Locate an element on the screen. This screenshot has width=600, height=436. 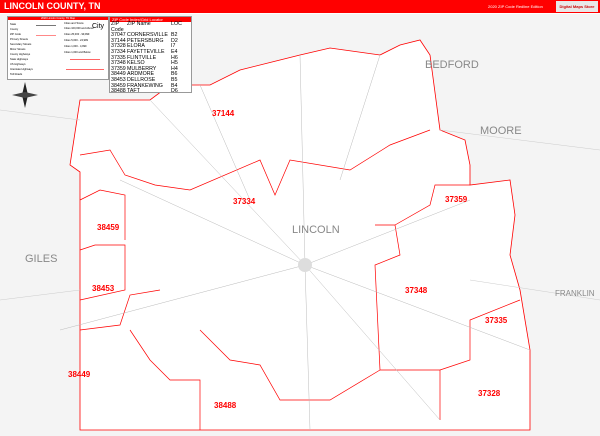
legend-item: Toll Roads is located at coordinates (16, 74).